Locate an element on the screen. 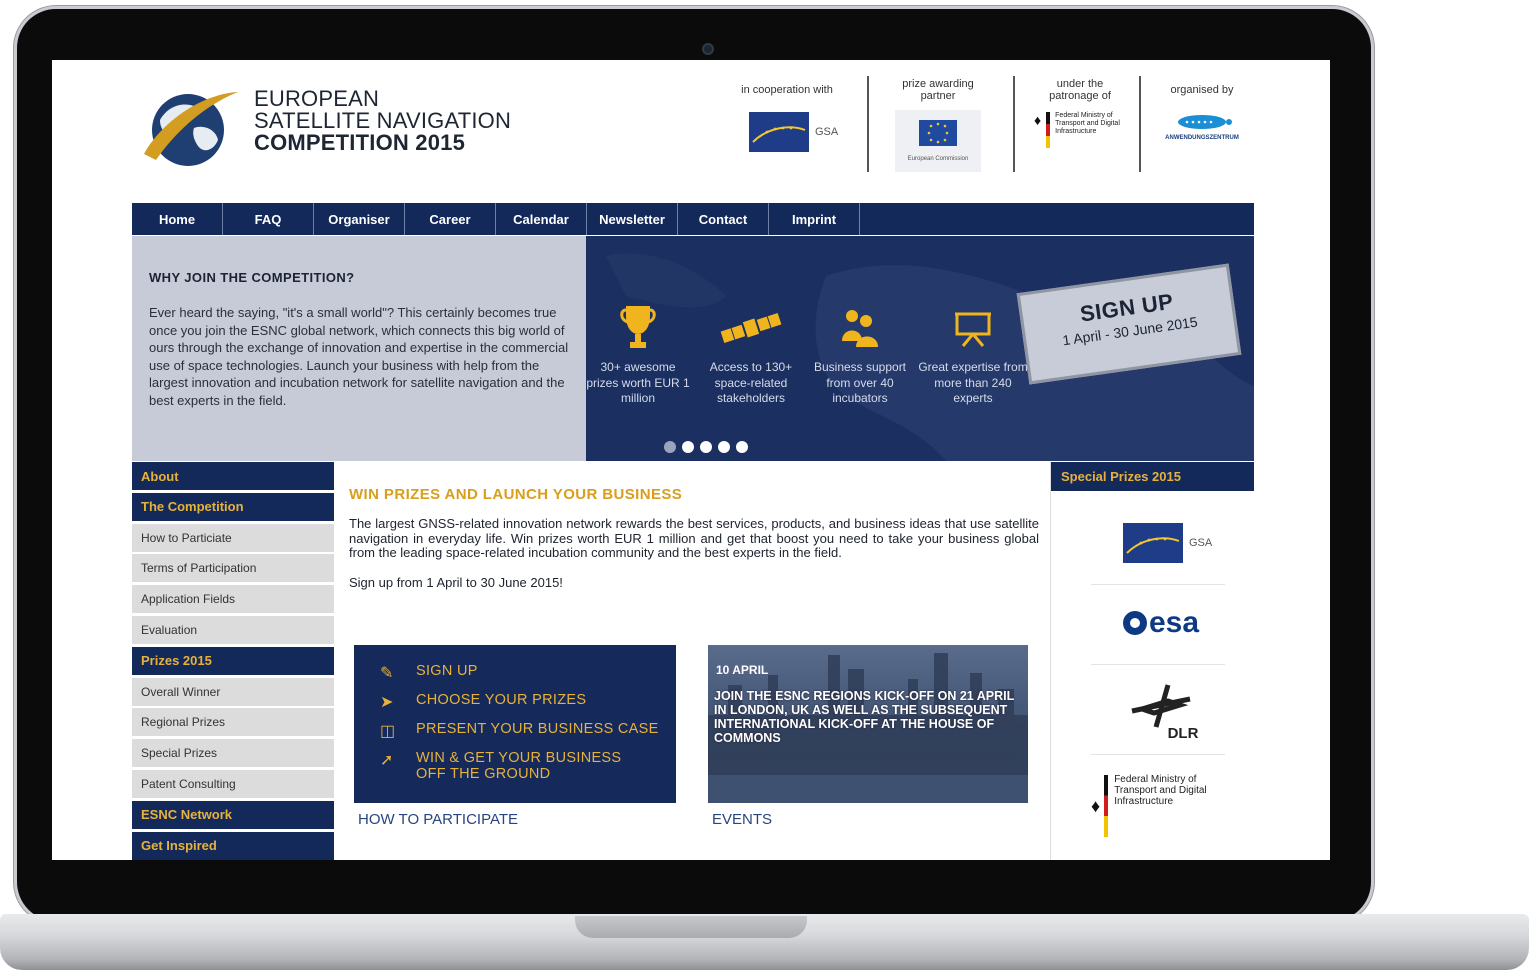 This screenshot has width=1529, height=970. sidebar-item-get-inspired: Get Inspired is located at coordinates (233, 845).